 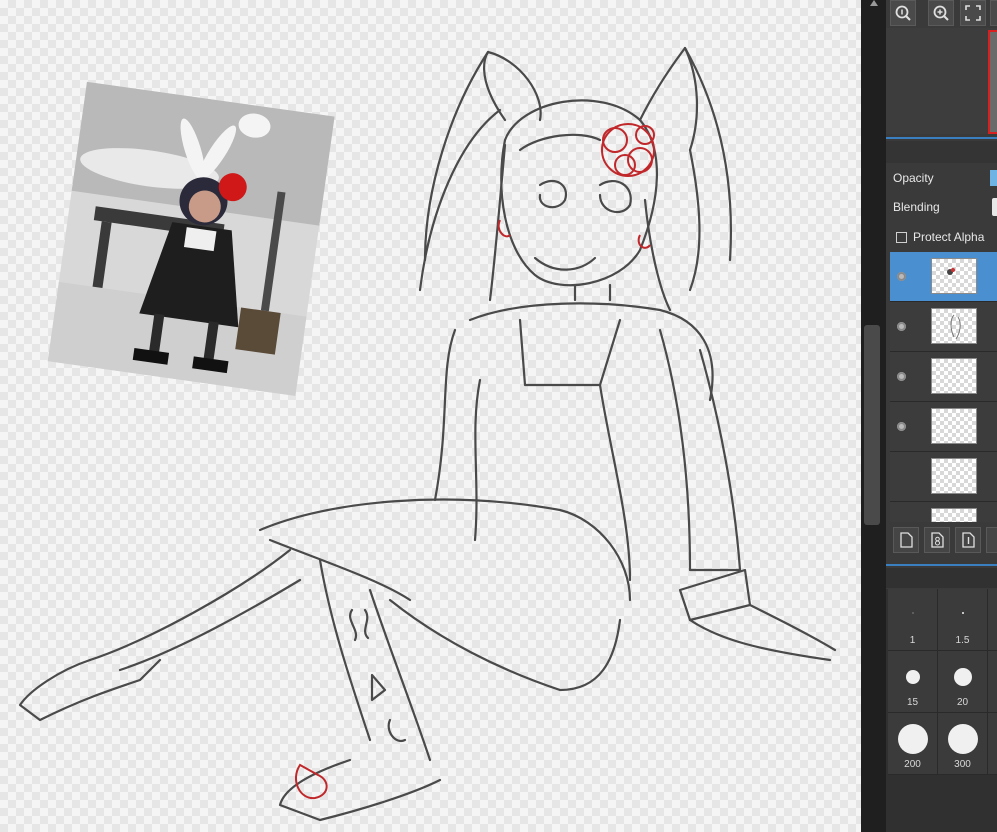 I want to click on brush-size-grid: 1 1.5 15 20 200 300, so click(x=941, y=710).